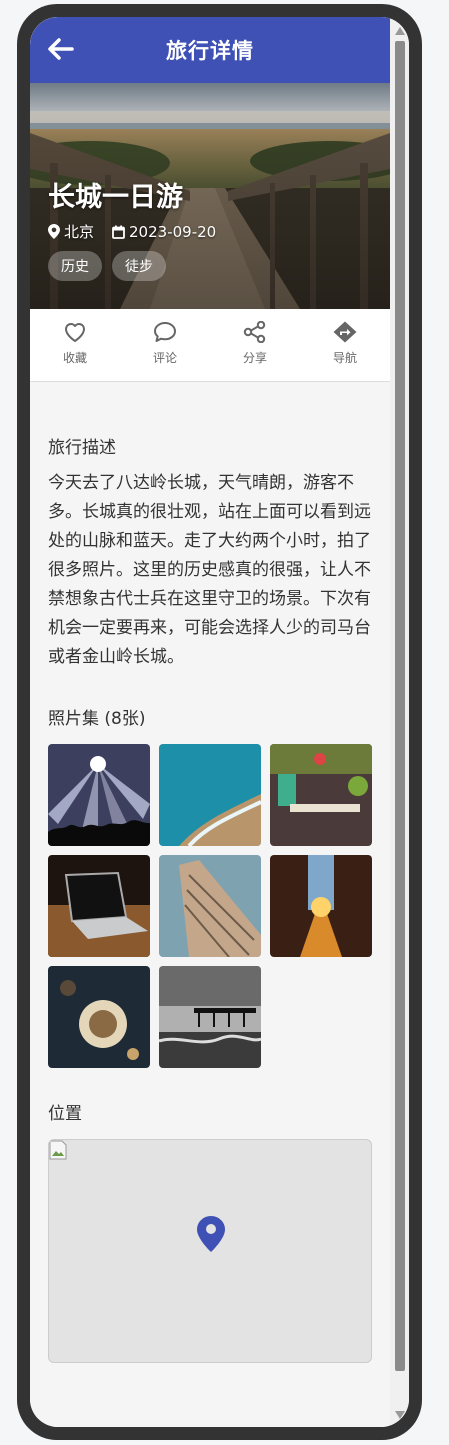 The width and height of the screenshot is (449, 1445). What do you see at coordinates (400, 1415) in the screenshot?
I see `scroll-down-icon` at bounding box center [400, 1415].